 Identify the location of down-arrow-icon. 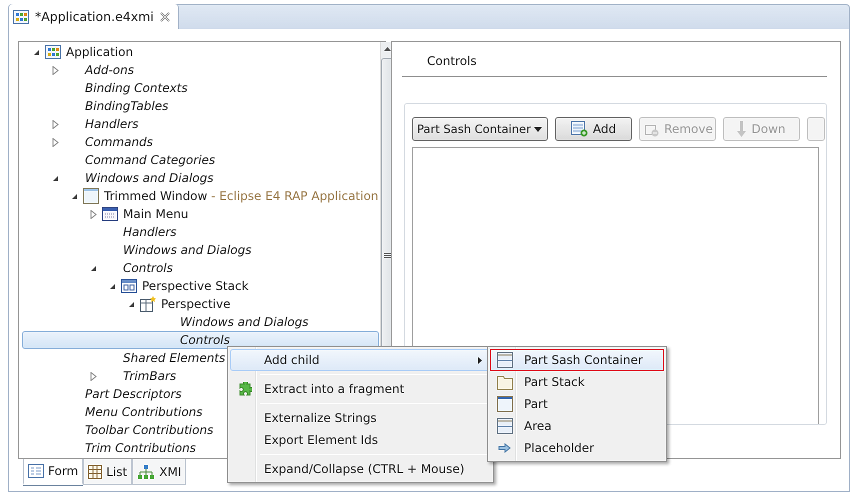
(741, 129).